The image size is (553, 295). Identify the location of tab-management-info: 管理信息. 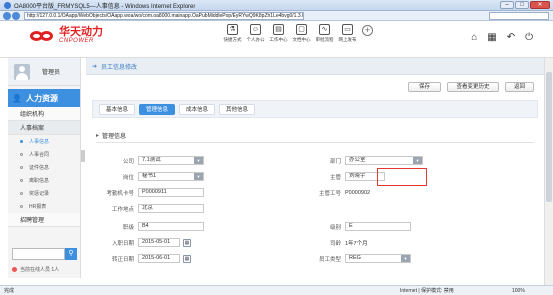
(157, 109).